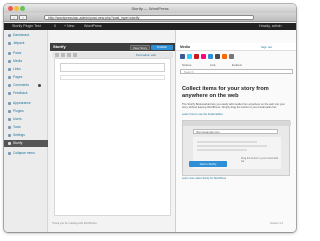 The image size is (320, 241). What do you see at coordinates (213, 65) in the screenshot?
I see `tab-link: Link` at bounding box center [213, 65].